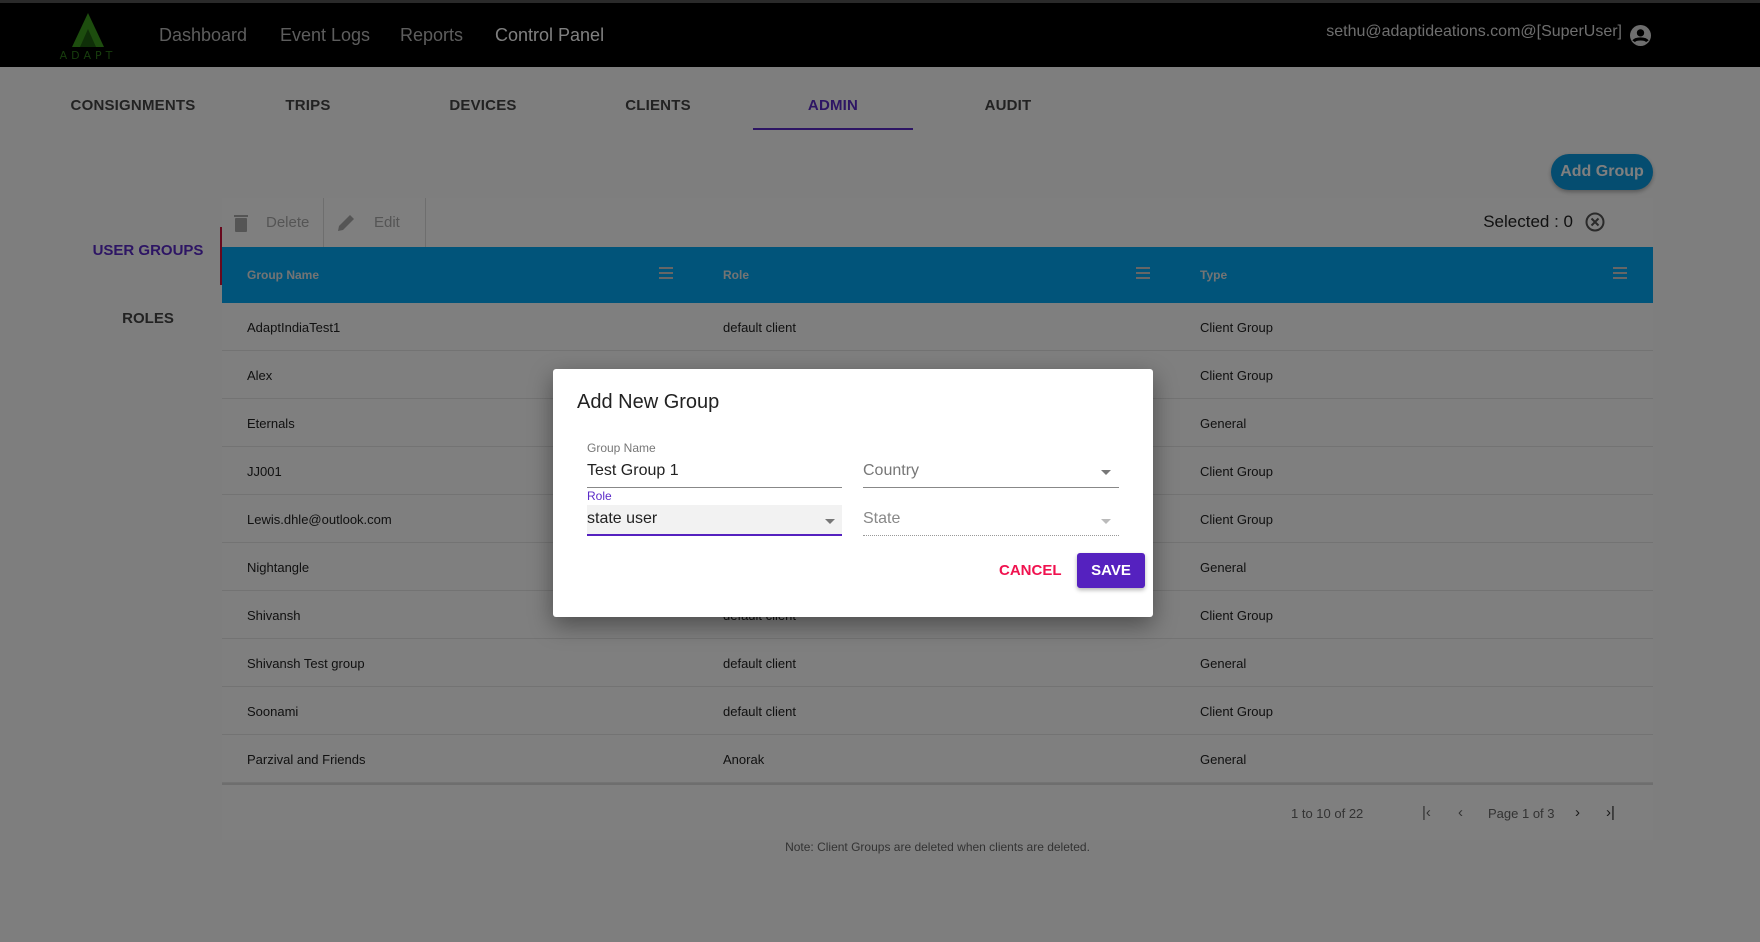  I want to click on group-name-label: Group Name, so click(621, 448).